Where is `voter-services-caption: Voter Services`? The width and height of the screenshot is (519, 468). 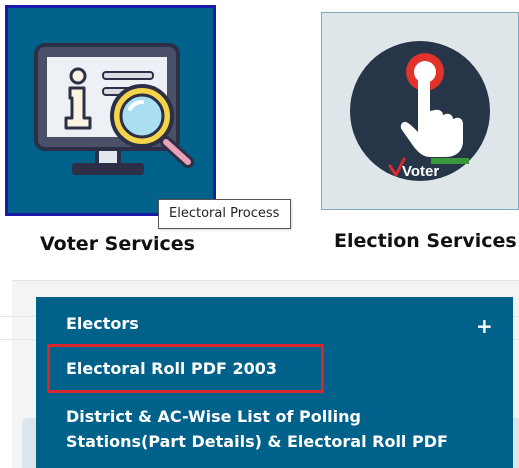 voter-services-caption: Voter Services is located at coordinates (117, 244).